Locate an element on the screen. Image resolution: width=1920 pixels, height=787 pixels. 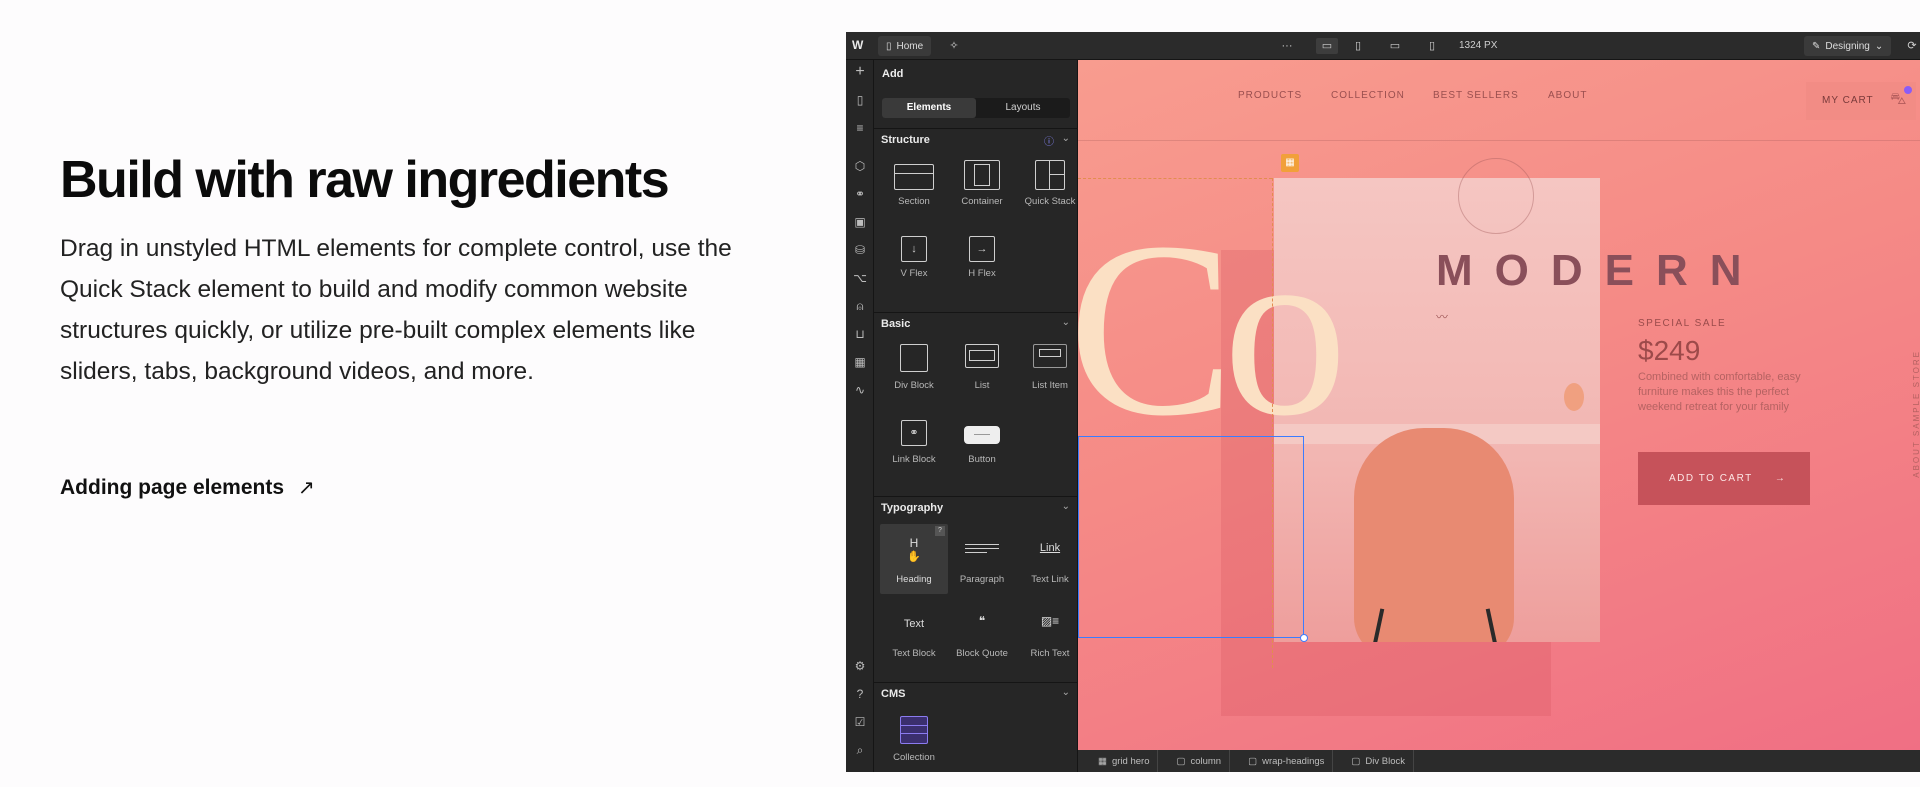
element-section: Section is located at coordinates (914, 187).